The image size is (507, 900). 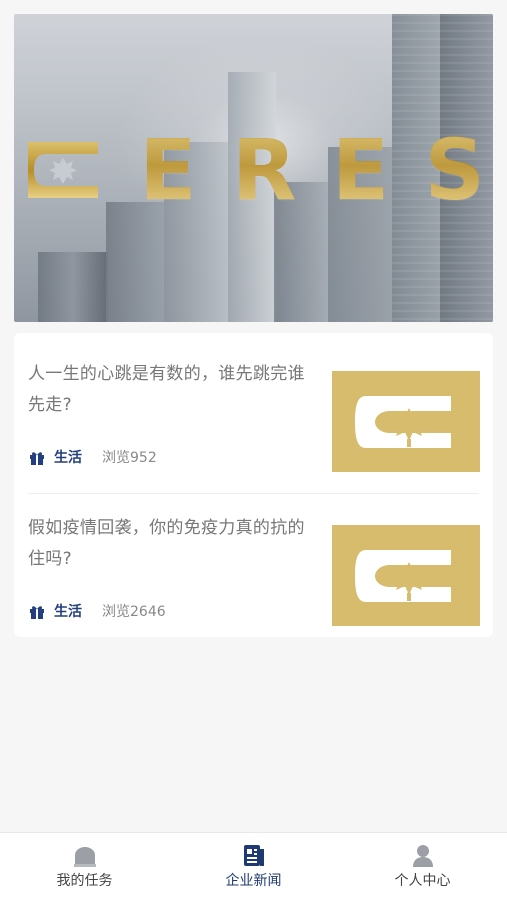 What do you see at coordinates (129, 458) in the screenshot?
I see `news-views: 浏览952` at bounding box center [129, 458].